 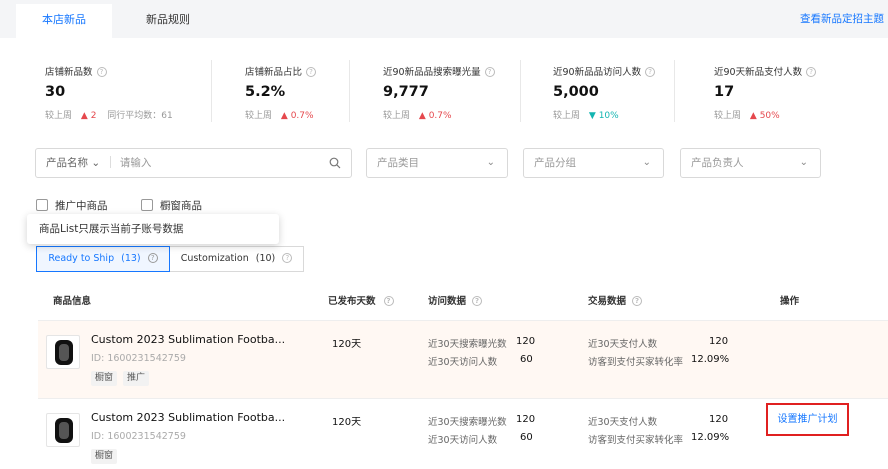 What do you see at coordinates (72, 301) in the screenshot?
I see `column-header-info: 商品信息` at bounding box center [72, 301].